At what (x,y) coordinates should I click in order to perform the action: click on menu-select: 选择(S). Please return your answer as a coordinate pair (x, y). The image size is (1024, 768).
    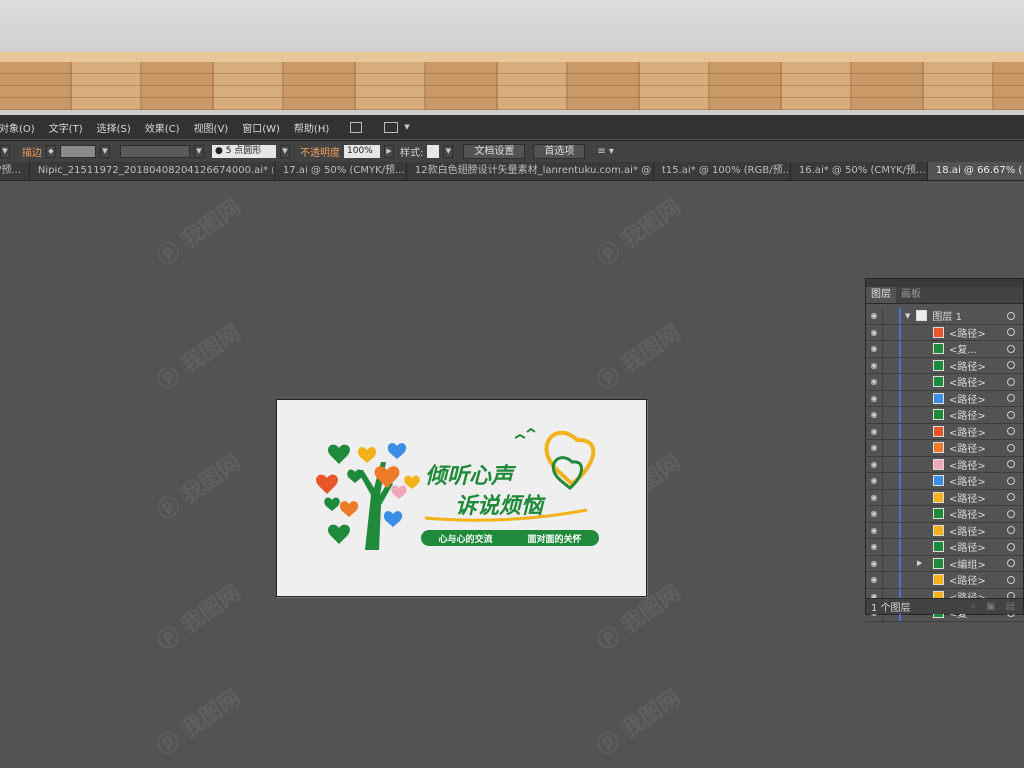
    Looking at the image, I should click on (114, 127).